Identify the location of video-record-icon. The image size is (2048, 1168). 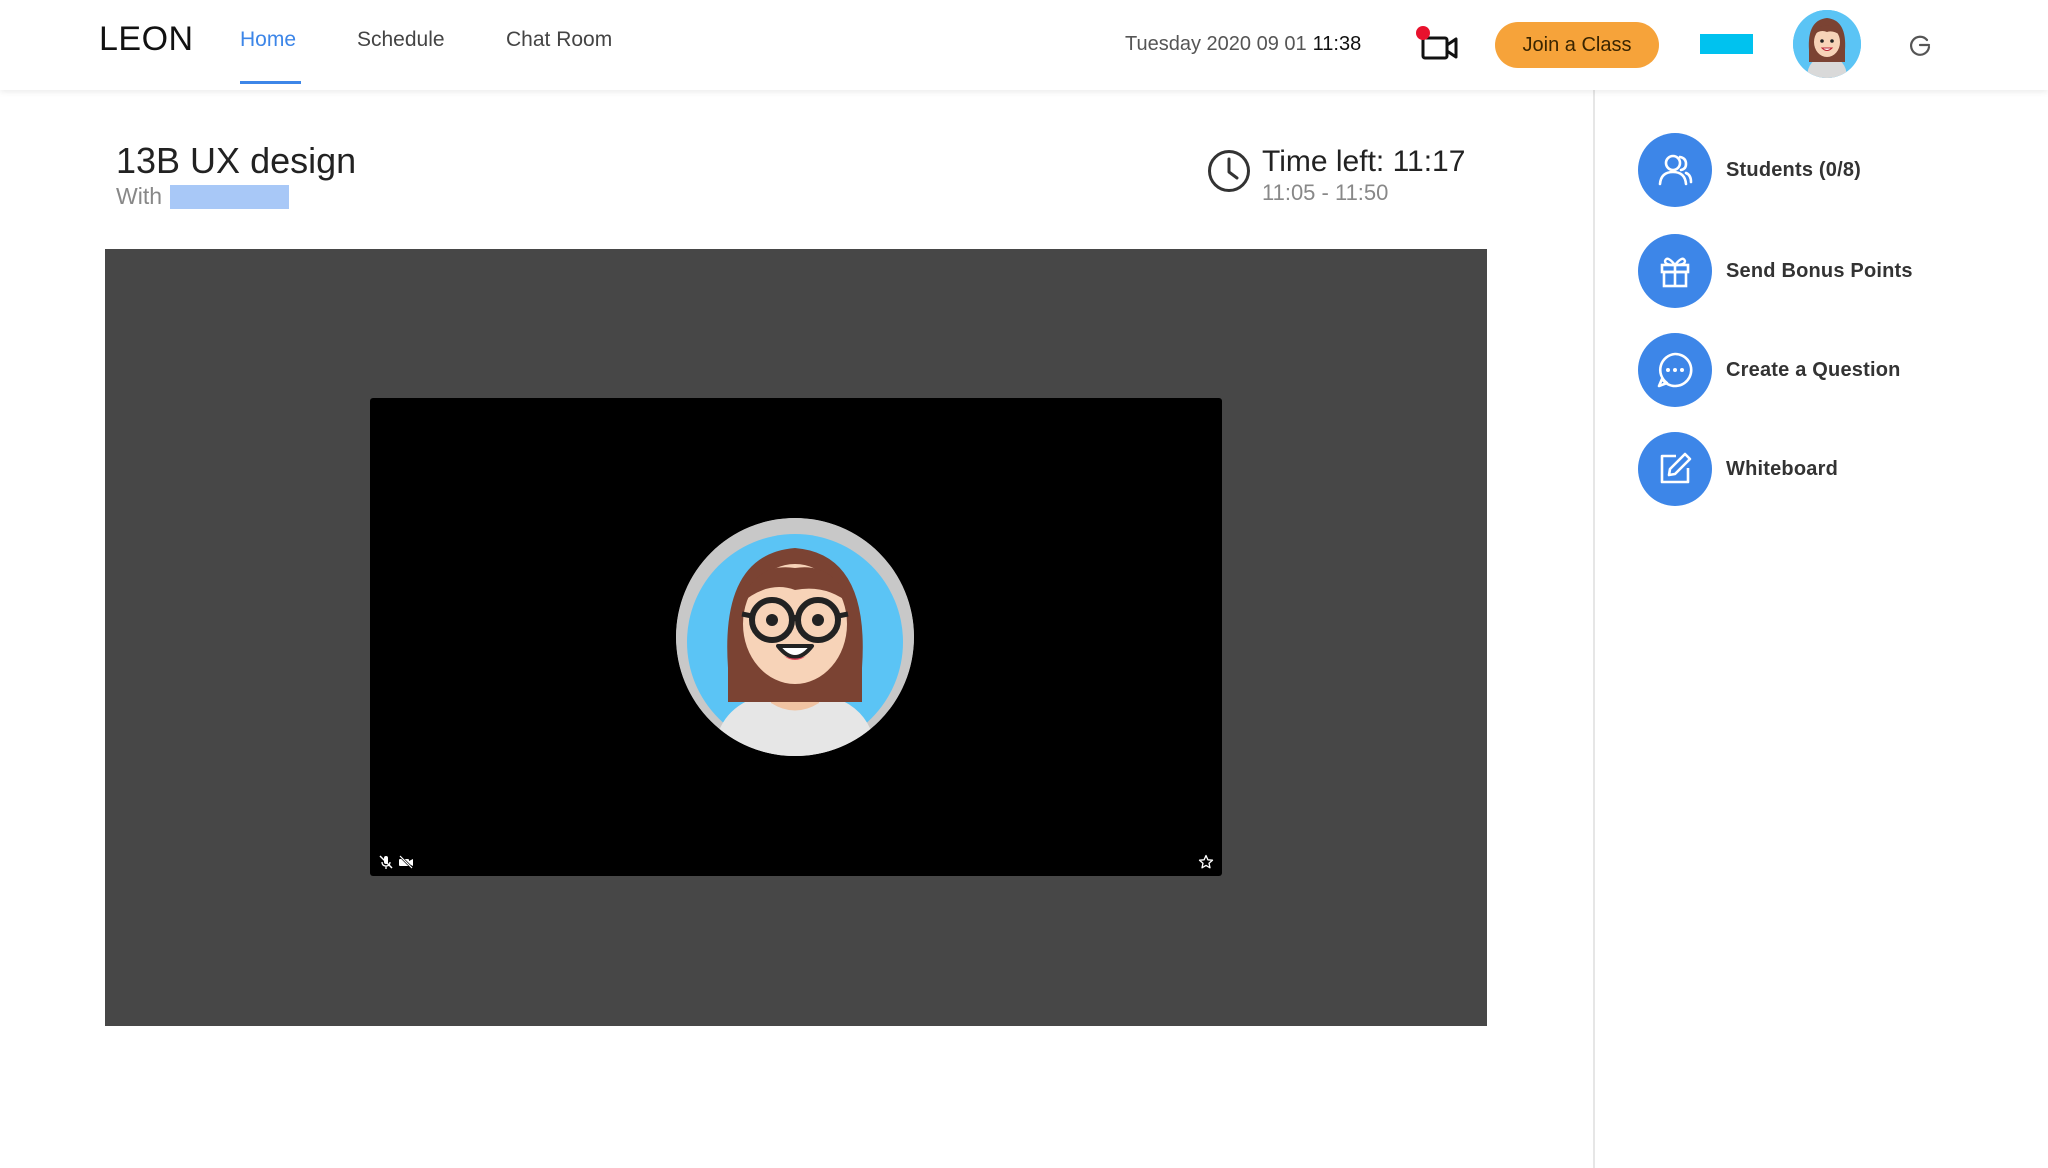
(1438, 46).